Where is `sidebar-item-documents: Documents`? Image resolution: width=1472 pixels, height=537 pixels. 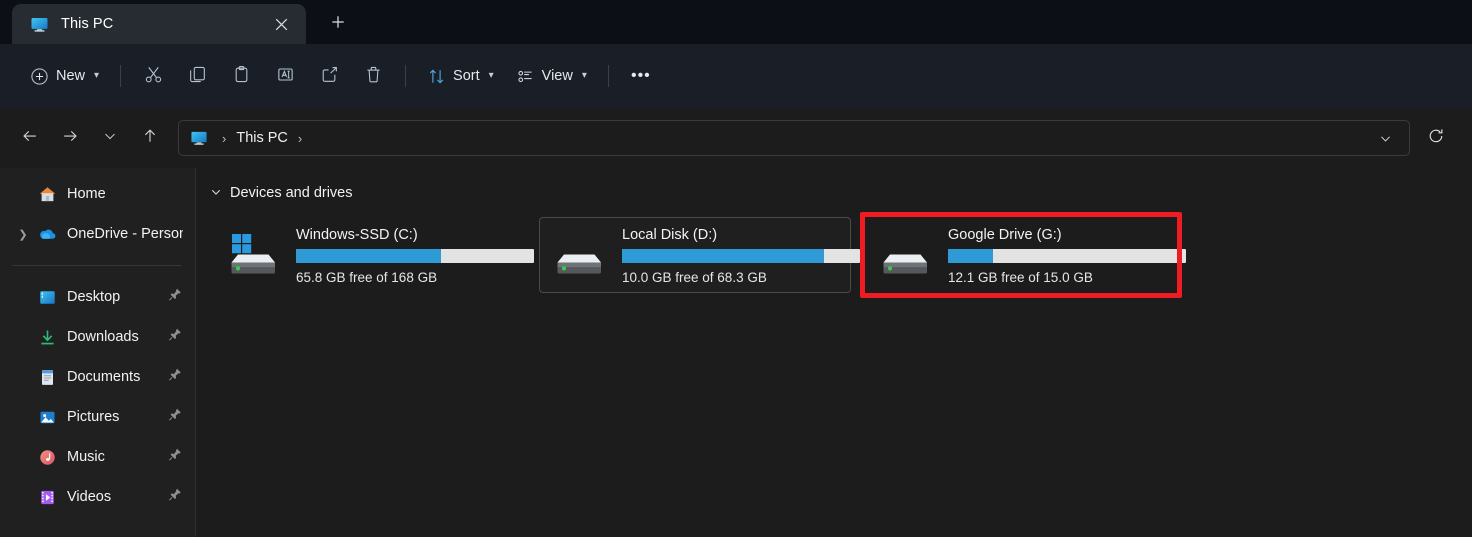
sidebar-item-documents: Documents is located at coordinates (97, 377).